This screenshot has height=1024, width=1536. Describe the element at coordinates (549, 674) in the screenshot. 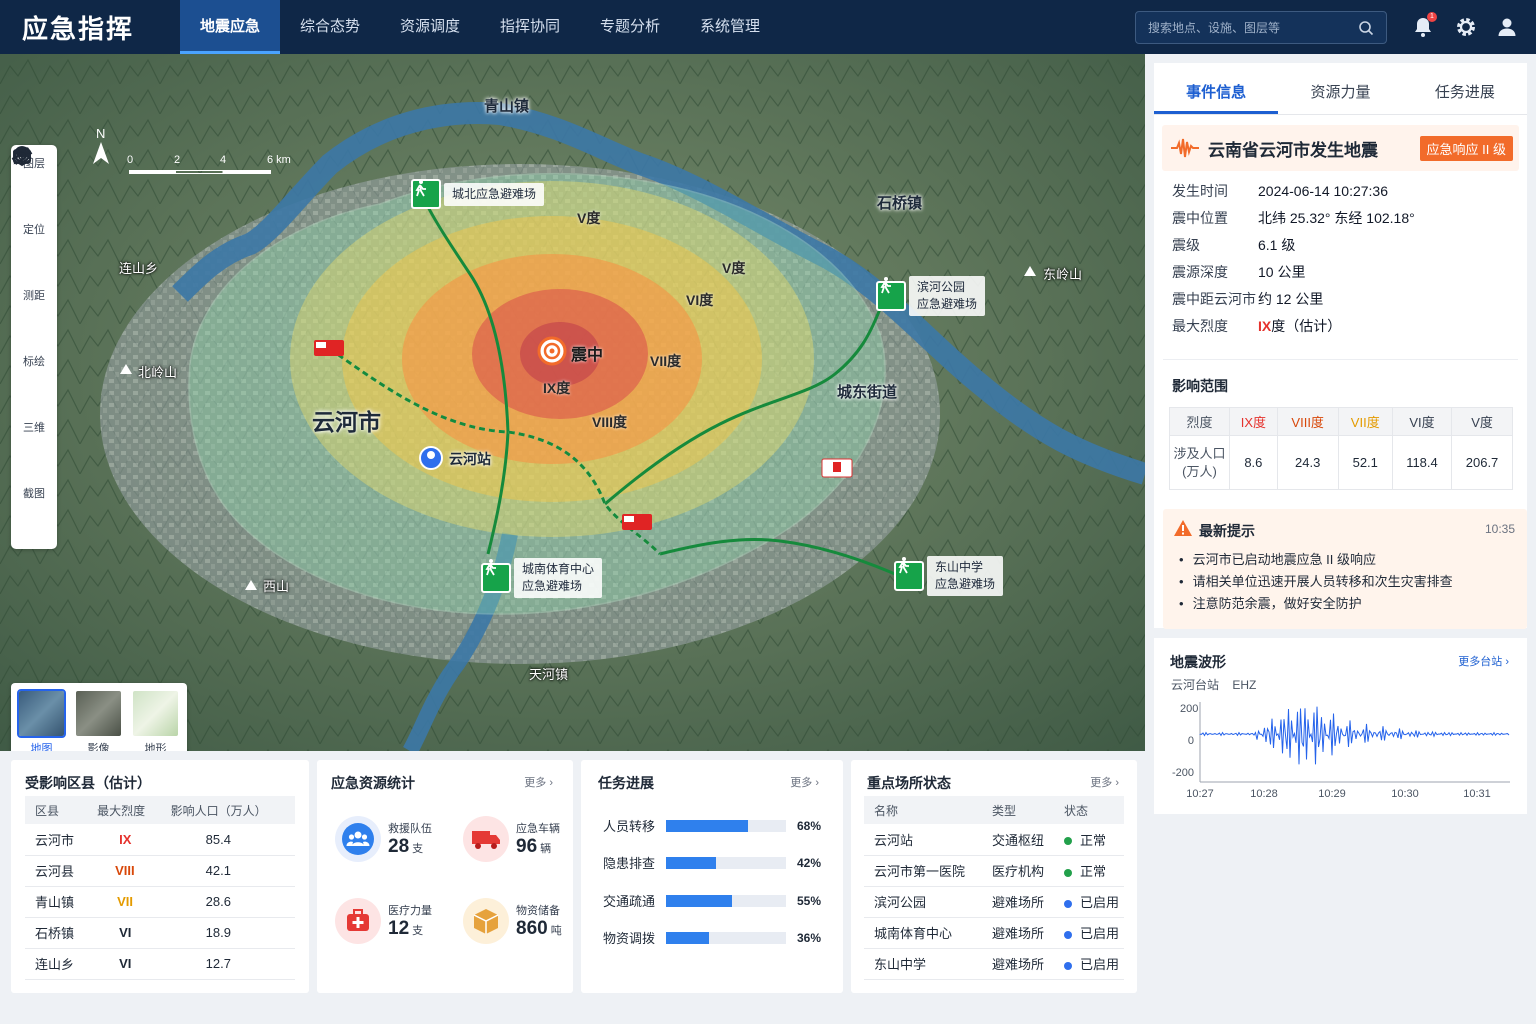

I see `place-tianhe: 天河镇` at that location.